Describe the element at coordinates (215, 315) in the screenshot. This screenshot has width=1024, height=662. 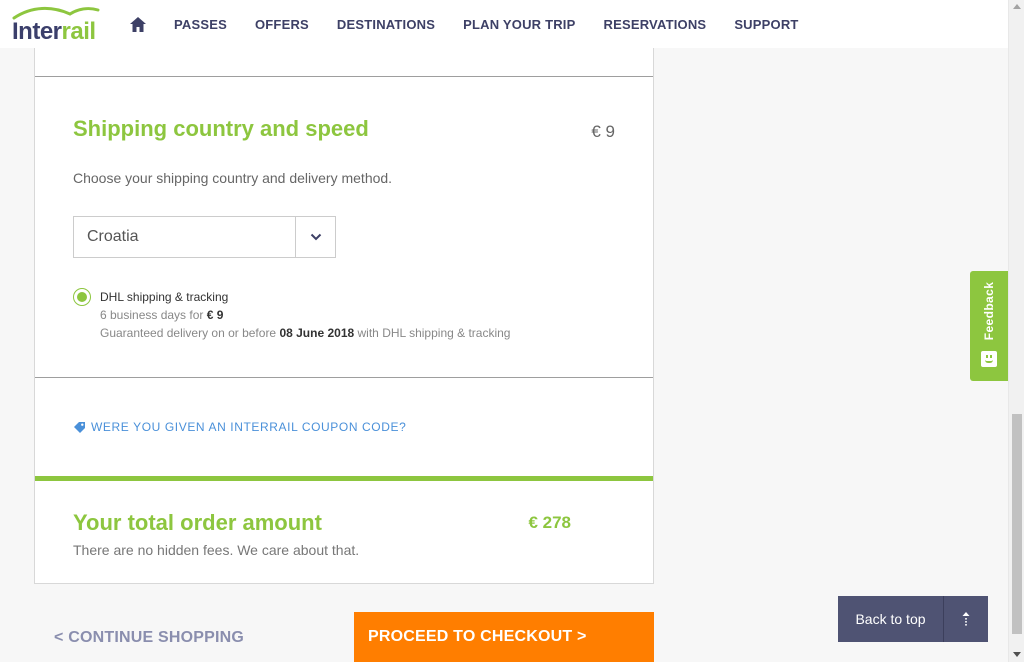
I see `days-price: € 9` at that location.